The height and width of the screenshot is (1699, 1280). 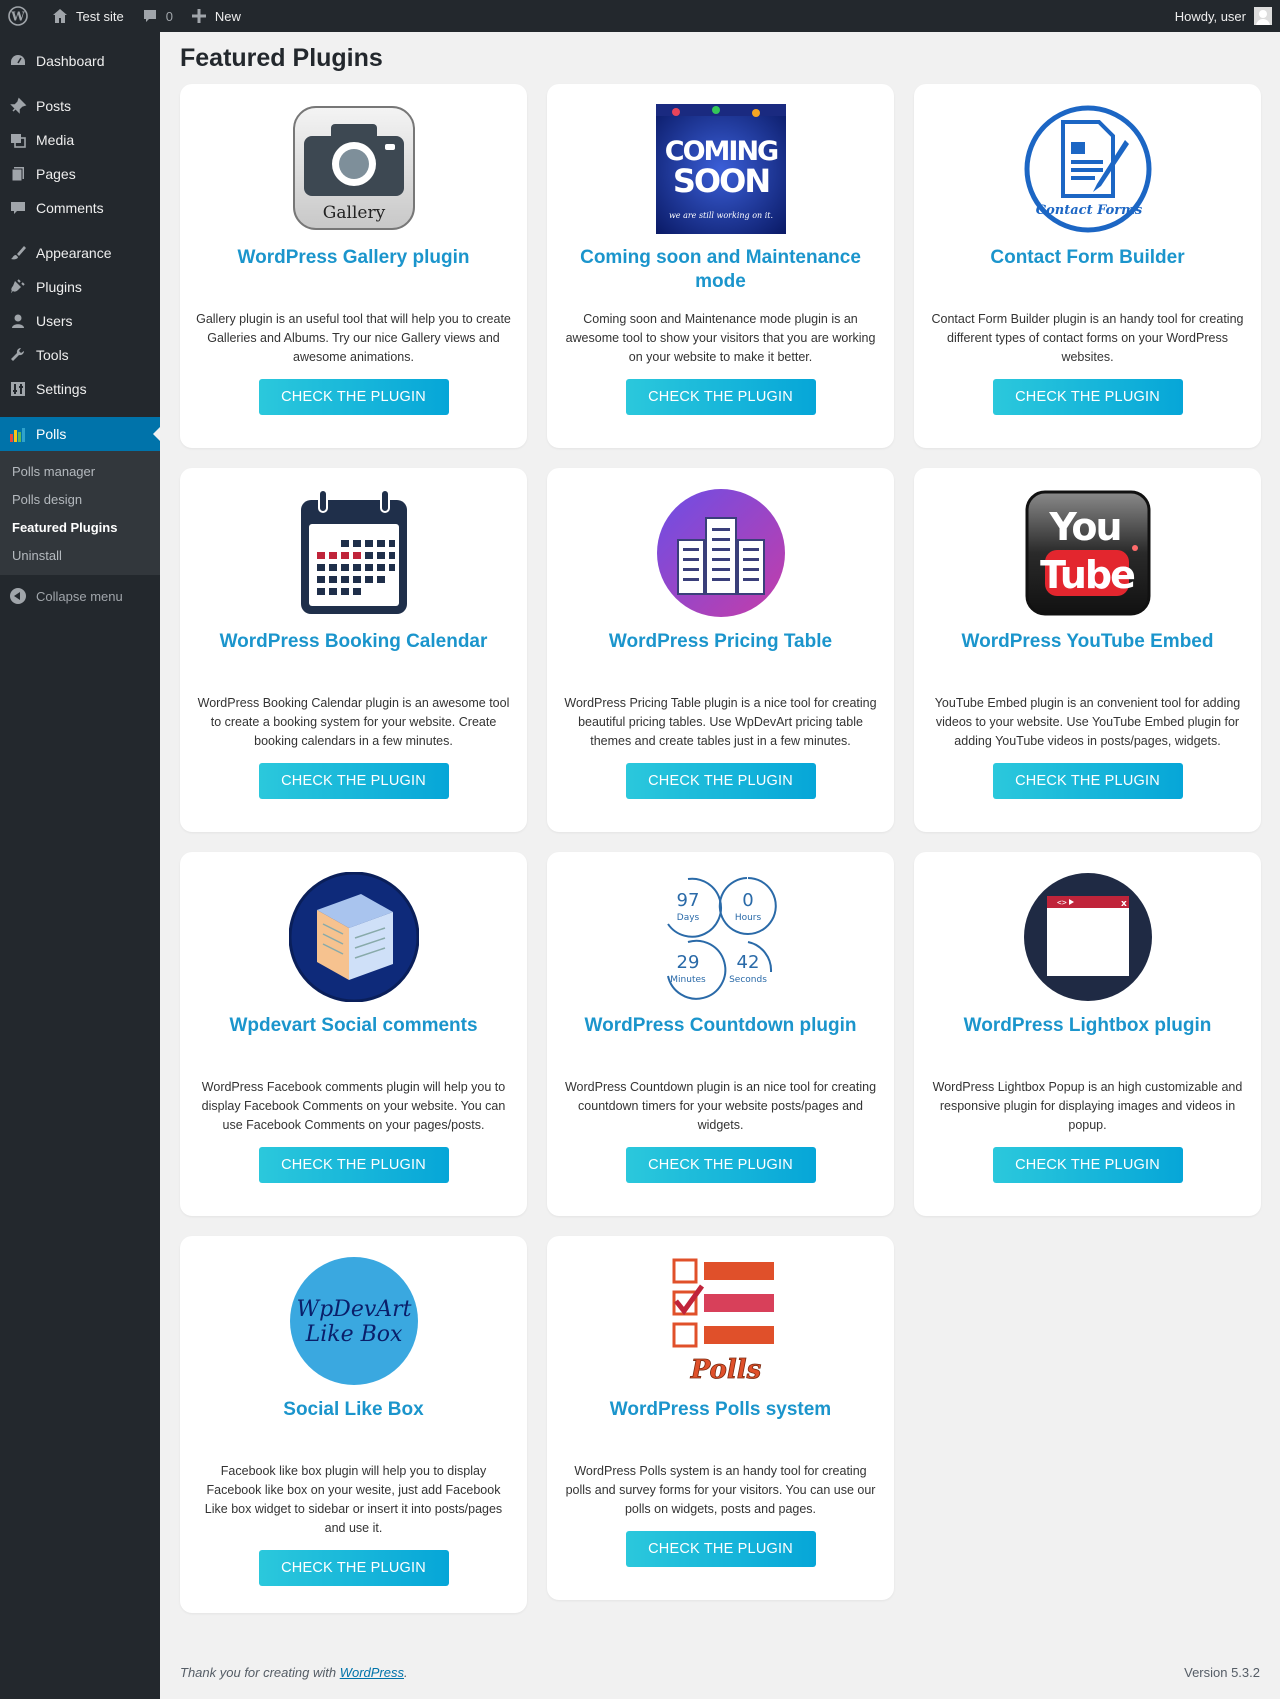 I want to click on sidebar-item-appearance: Appearance, so click(x=80, y=253).